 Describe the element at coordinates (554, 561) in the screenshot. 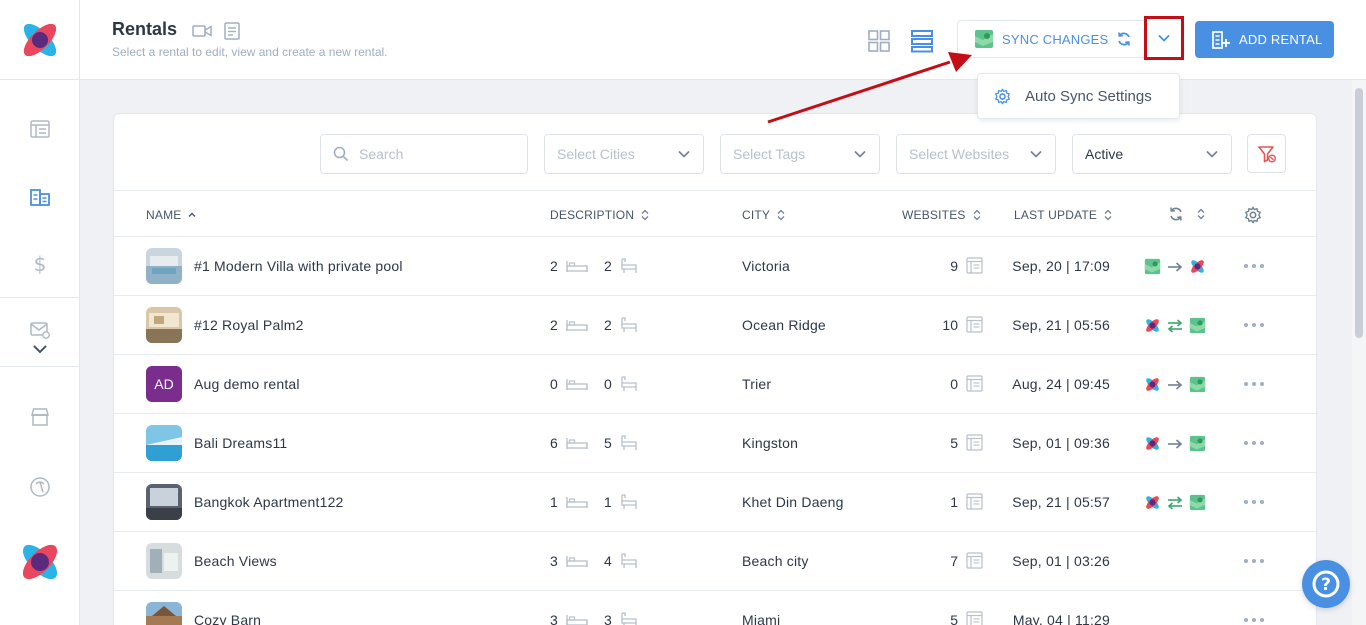

I see `bed-count: 3` at that location.